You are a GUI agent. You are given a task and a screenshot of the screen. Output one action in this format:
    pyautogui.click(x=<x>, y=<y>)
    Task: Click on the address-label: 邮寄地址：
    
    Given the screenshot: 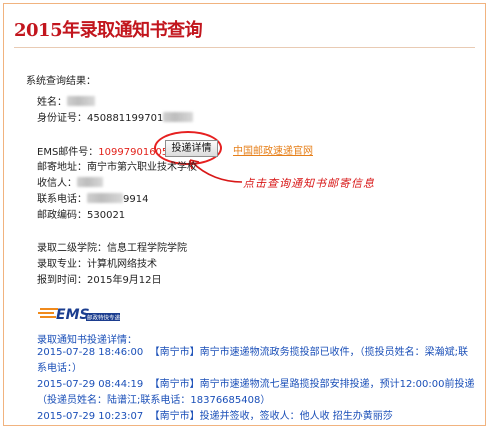 What is the action you would take?
    pyautogui.click(x=62, y=167)
    